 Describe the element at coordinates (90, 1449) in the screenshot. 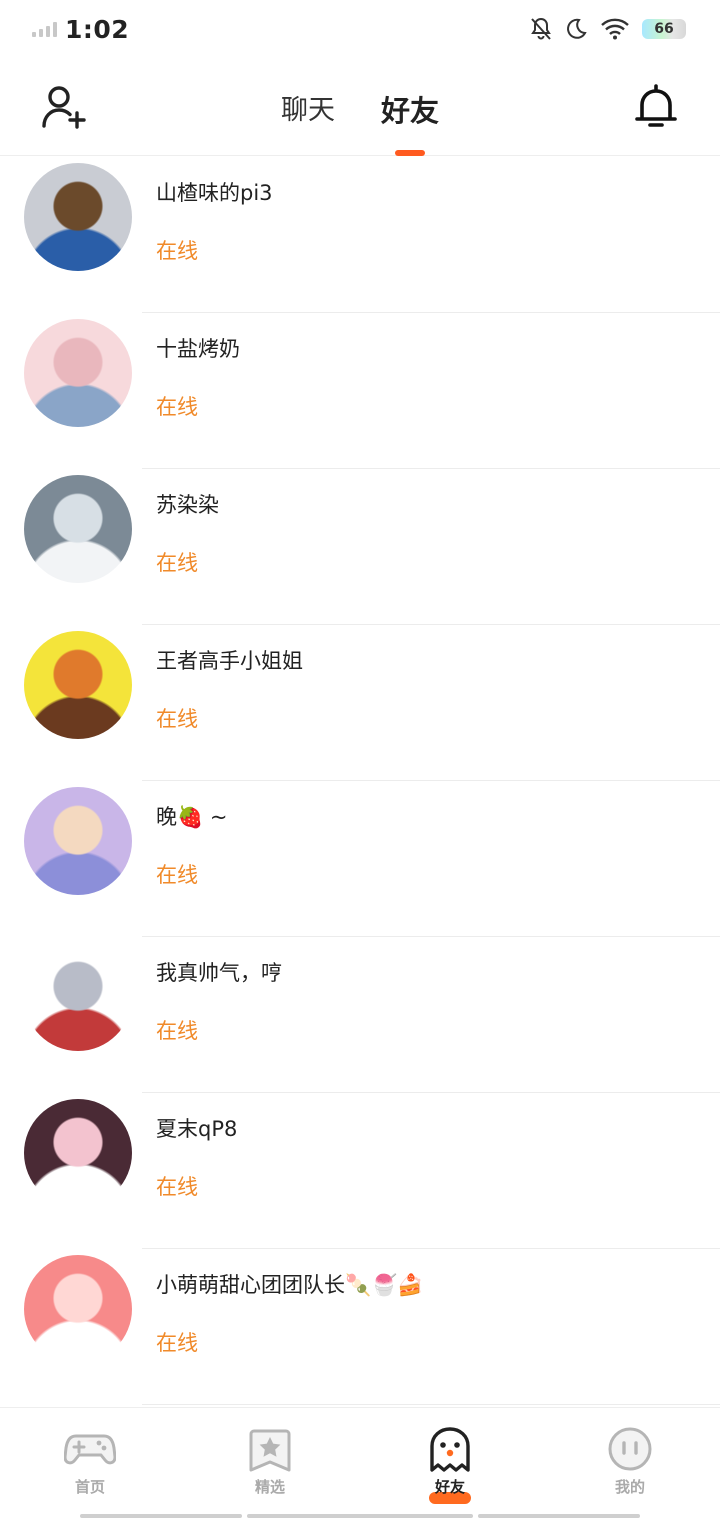

I see `gamepad-icon` at that location.